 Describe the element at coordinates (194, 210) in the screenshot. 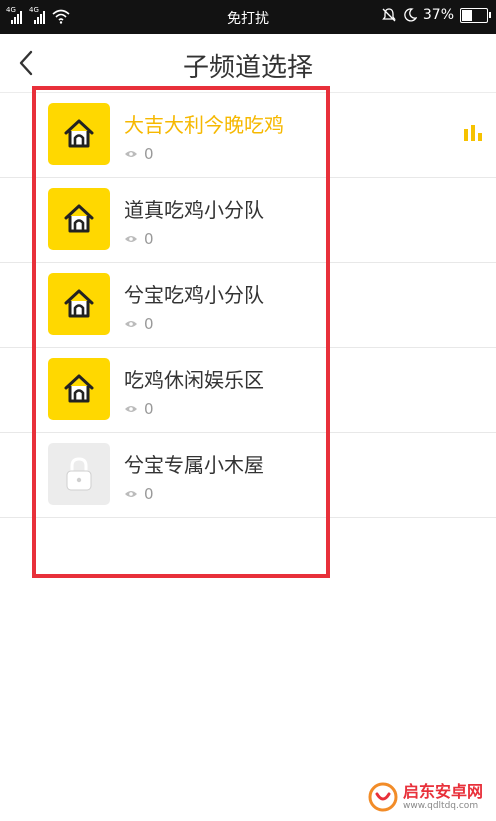

I see `channel-name: 道真吃鸡小分队` at that location.